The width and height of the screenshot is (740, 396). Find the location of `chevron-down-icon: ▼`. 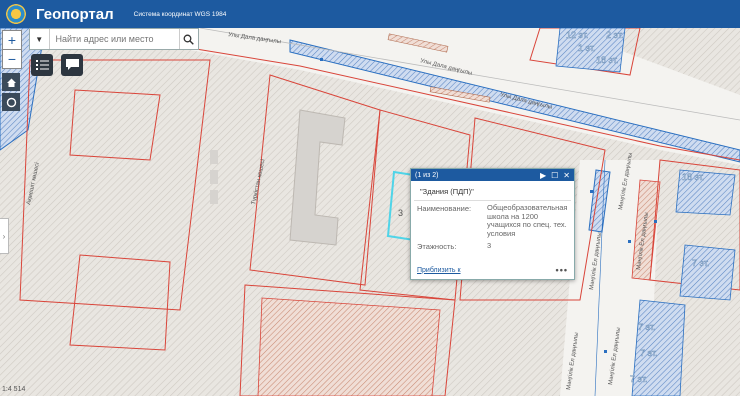

chevron-down-icon: ▼ is located at coordinates (39, 39).